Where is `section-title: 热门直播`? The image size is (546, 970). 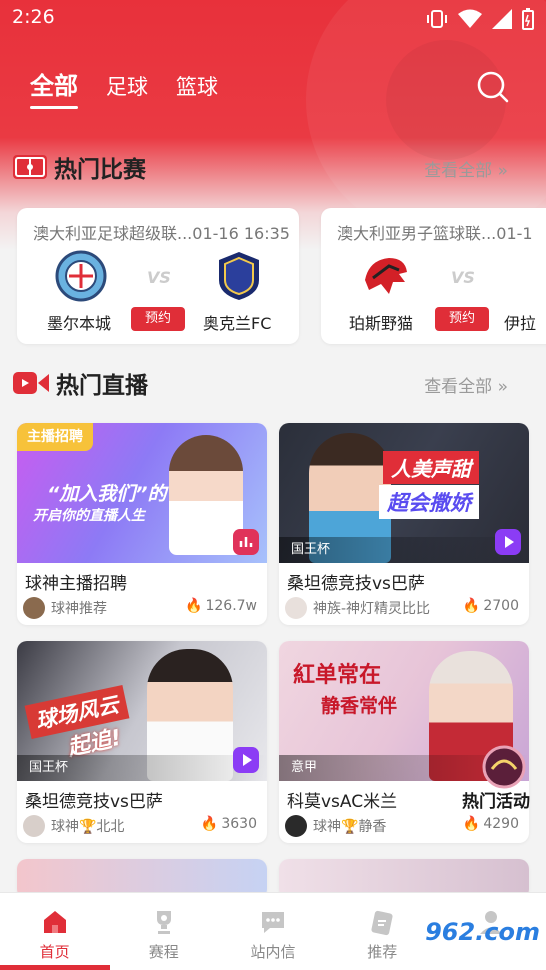 section-title: 热门直播 is located at coordinates (102, 386).